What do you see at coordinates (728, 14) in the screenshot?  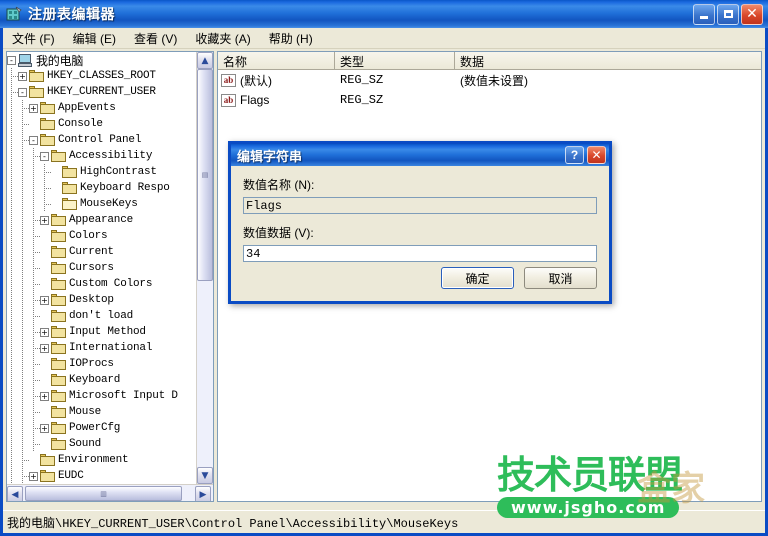 I see `maximize-button` at bounding box center [728, 14].